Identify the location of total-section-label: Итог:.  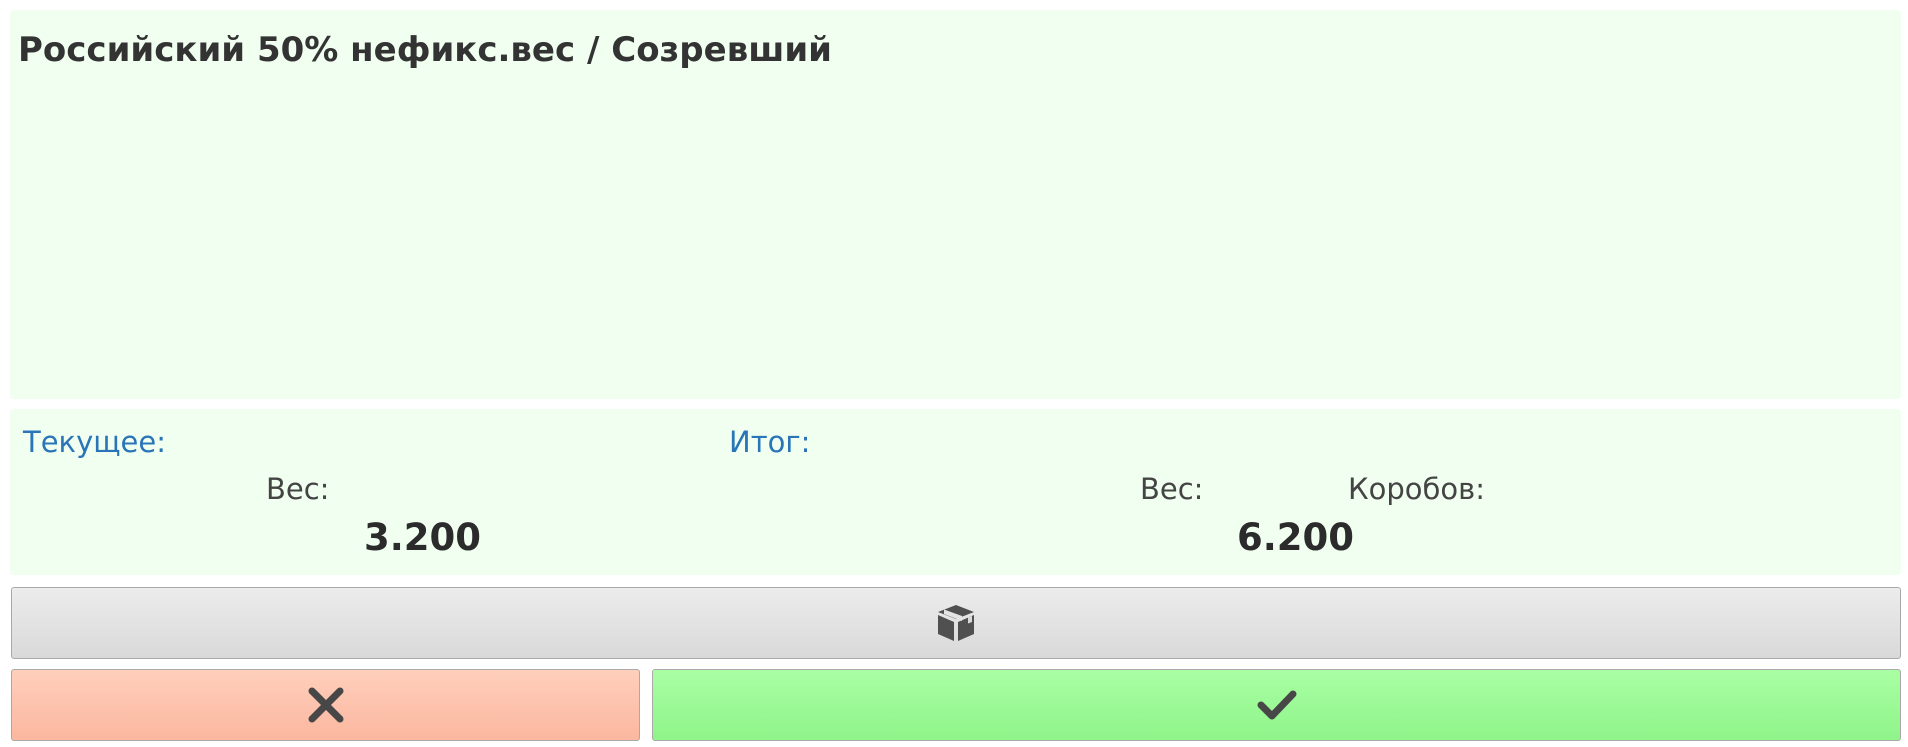
(770, 442).